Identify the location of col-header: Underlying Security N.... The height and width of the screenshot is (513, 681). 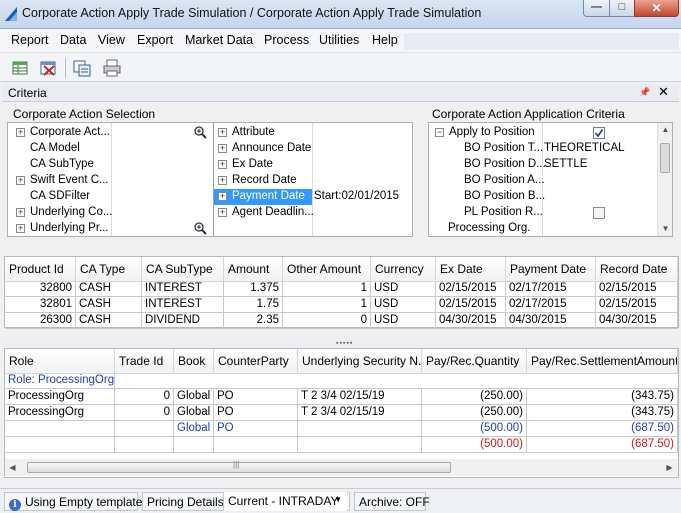
(360, 361).